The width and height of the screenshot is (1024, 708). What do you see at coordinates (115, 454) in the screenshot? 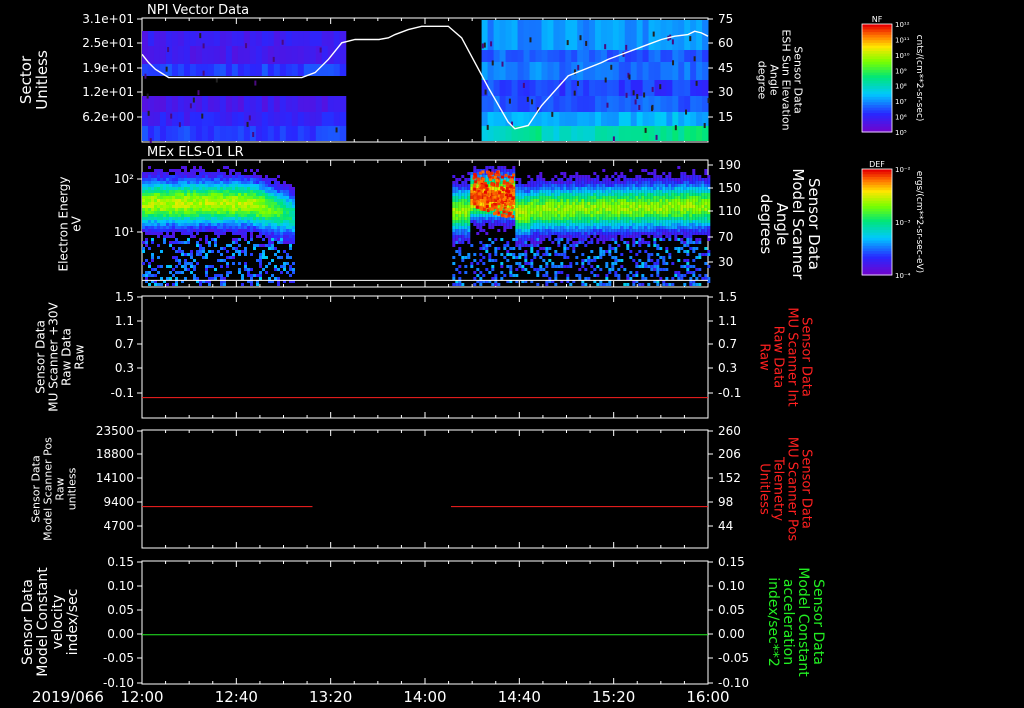
I see `y-tick-label: 18800` at bounding box center [115, 454].